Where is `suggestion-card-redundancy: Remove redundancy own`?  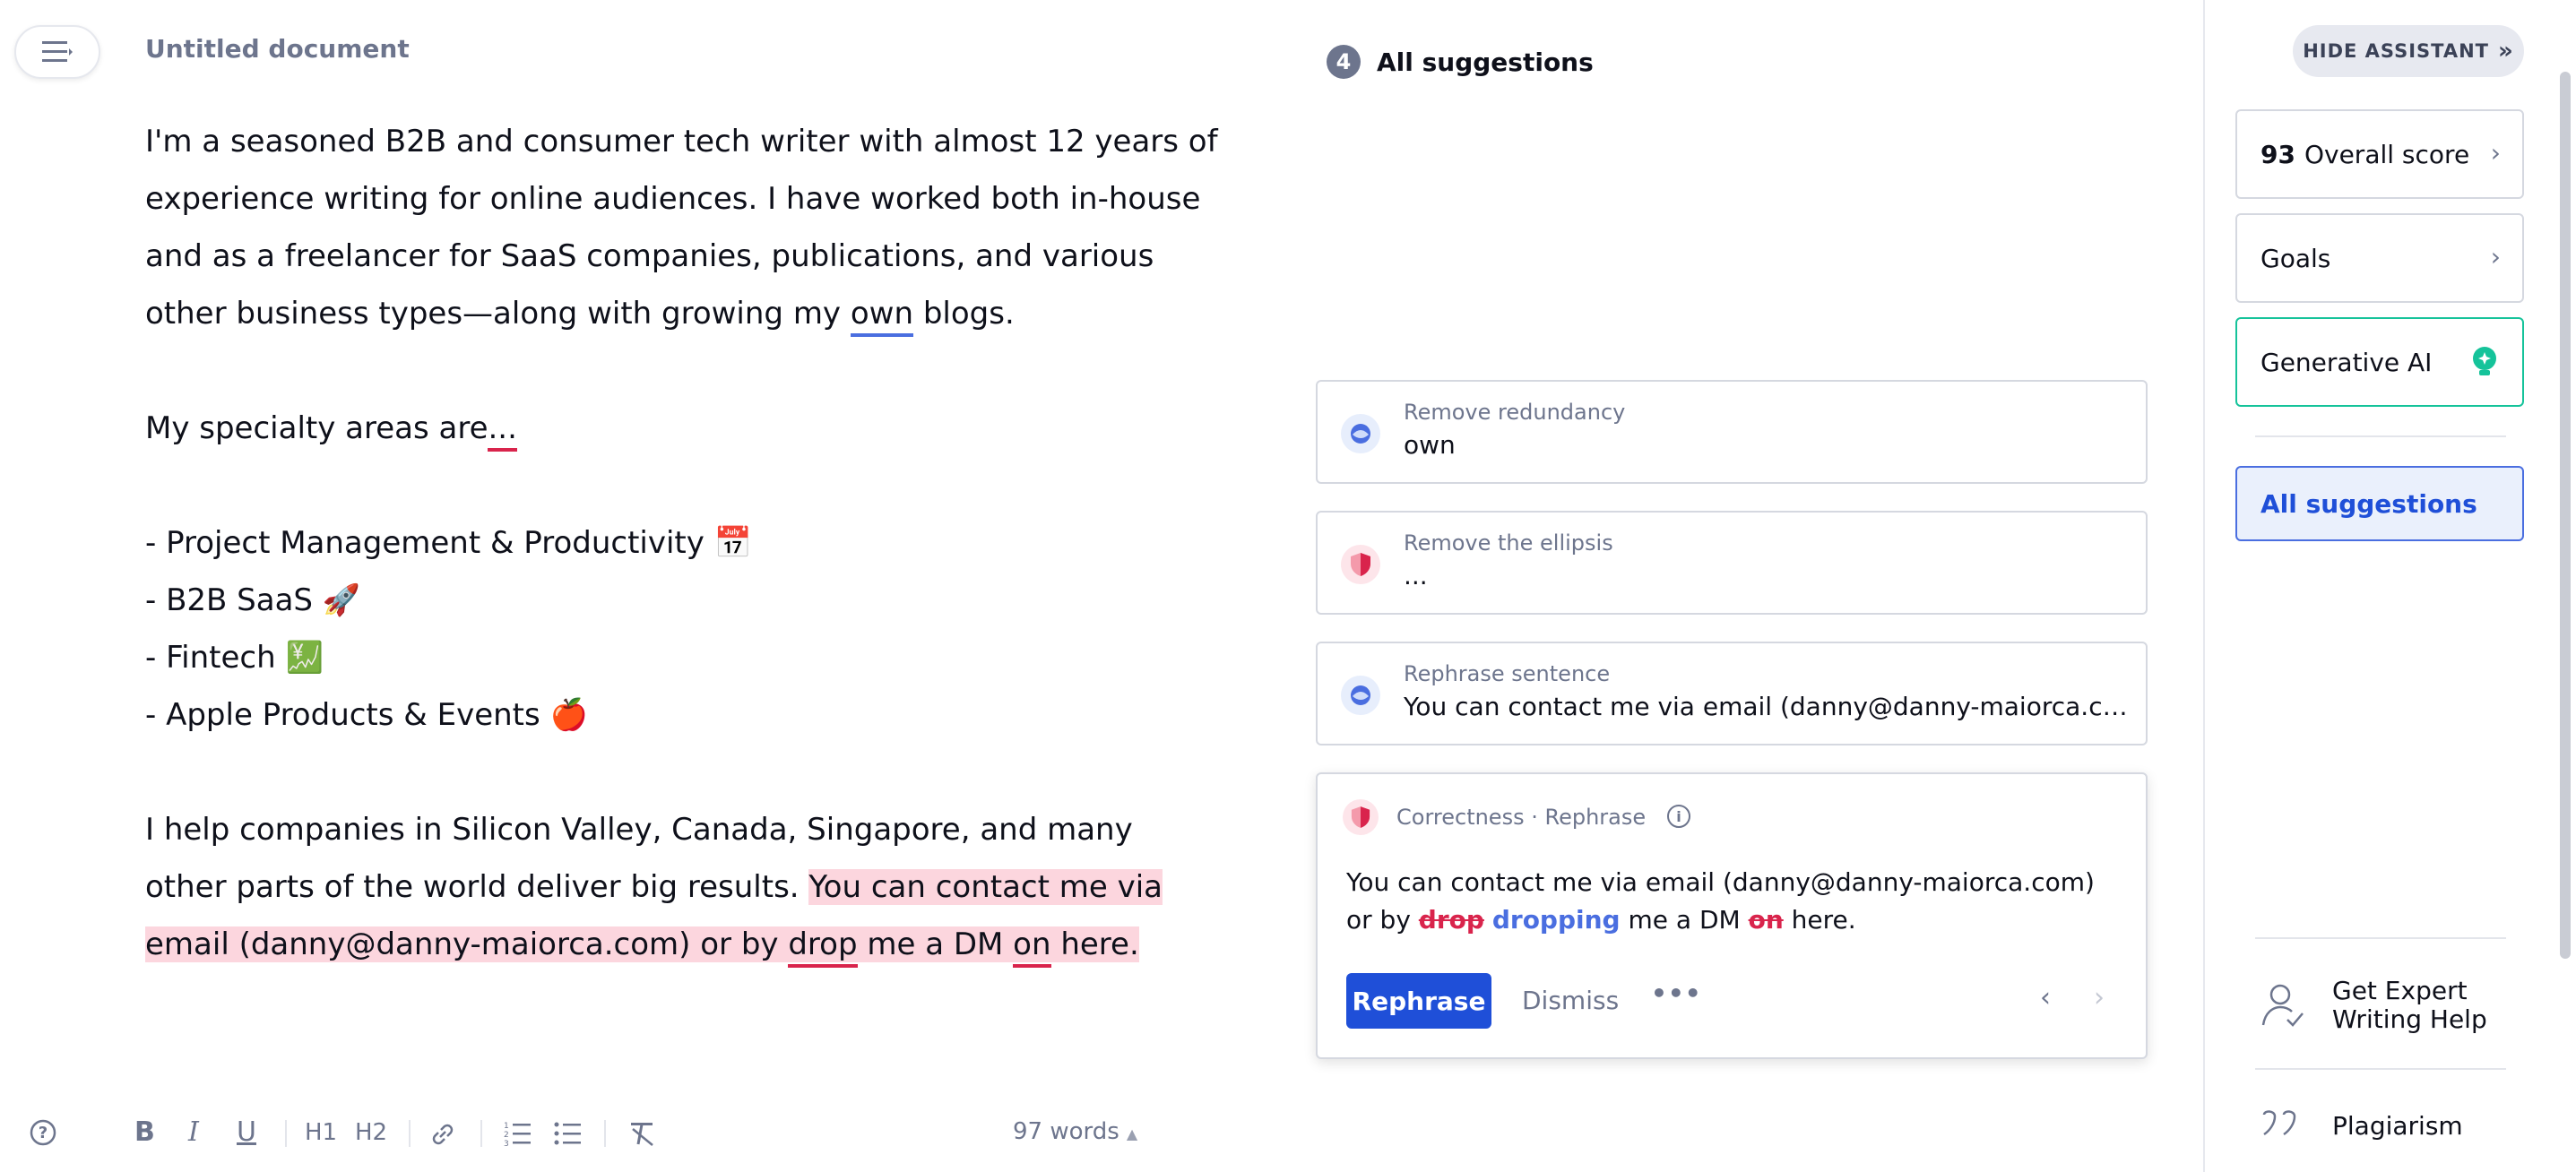 suggestion-card-redundancy: Remove redundancy own is located at coordinates (1732, 432).